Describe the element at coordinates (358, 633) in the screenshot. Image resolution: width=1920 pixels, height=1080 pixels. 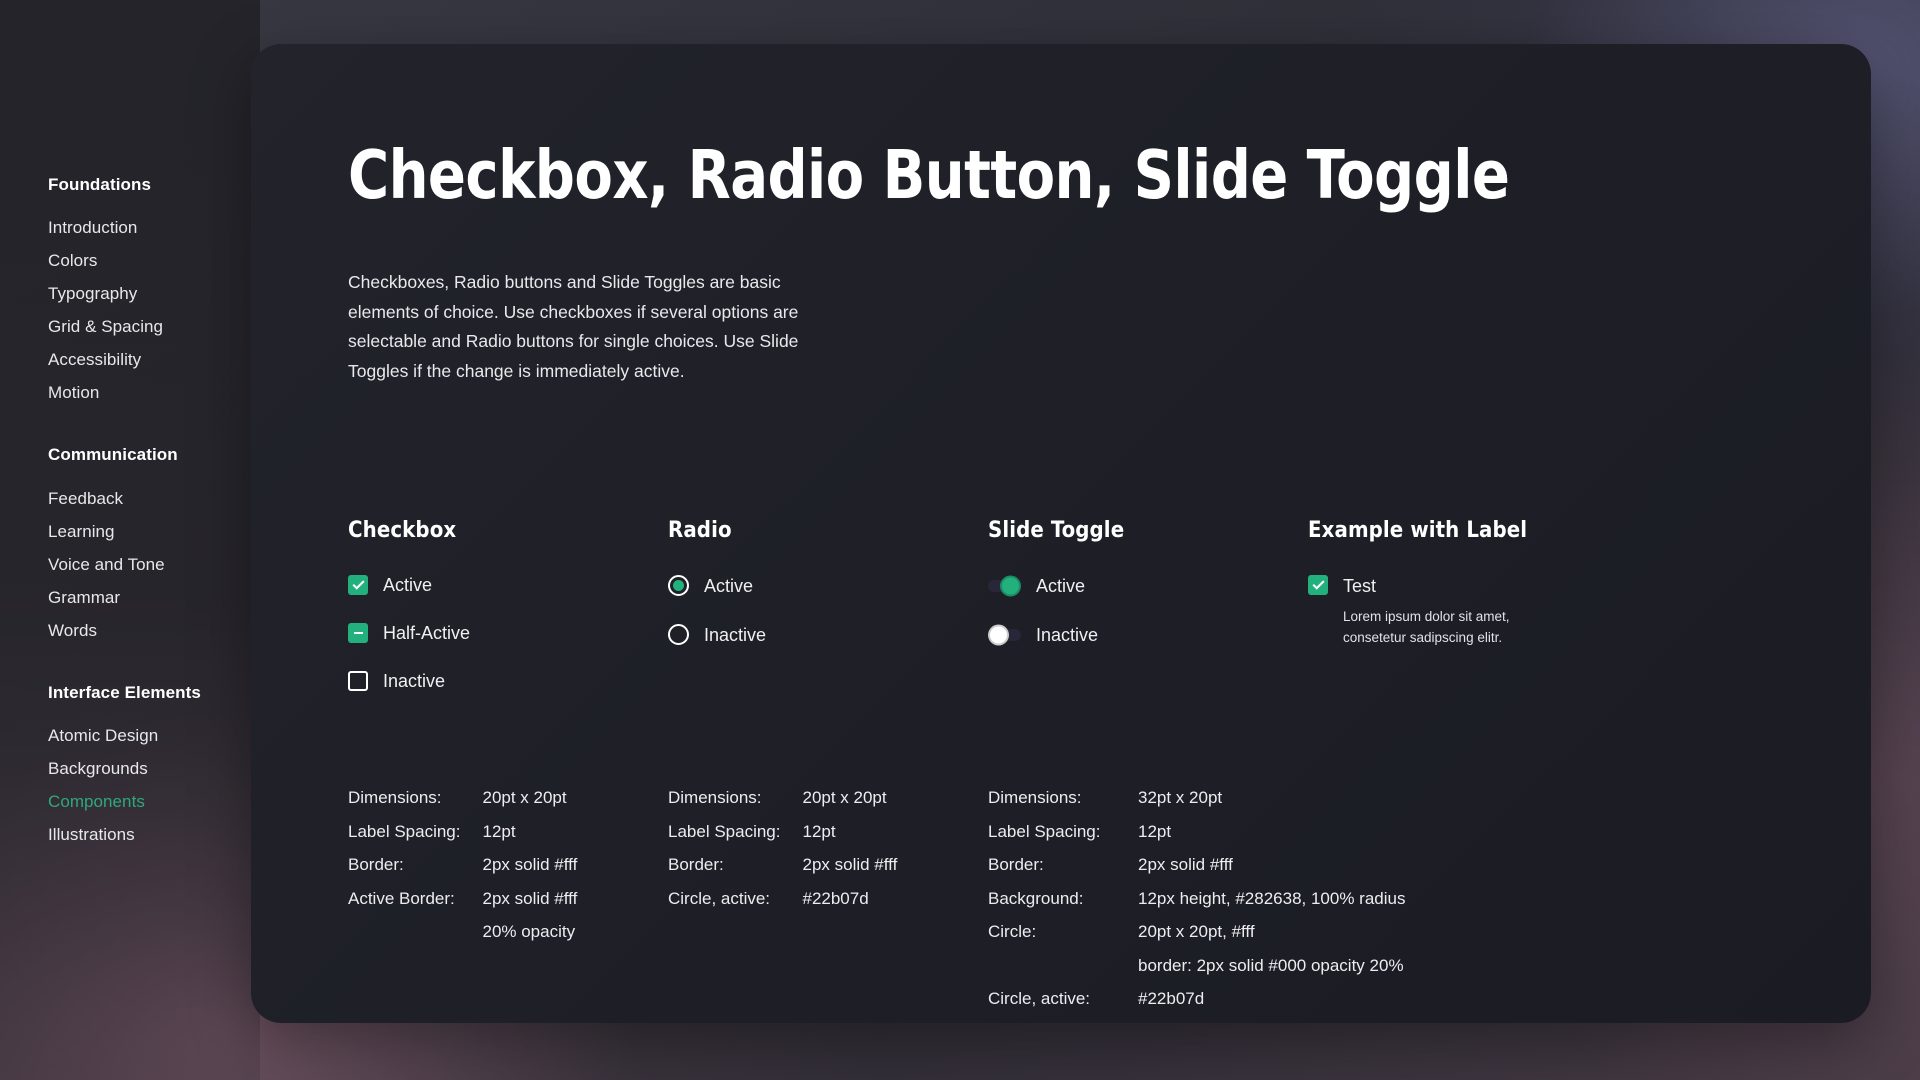
I see `checkbox-indeterminate-icon` at that location.